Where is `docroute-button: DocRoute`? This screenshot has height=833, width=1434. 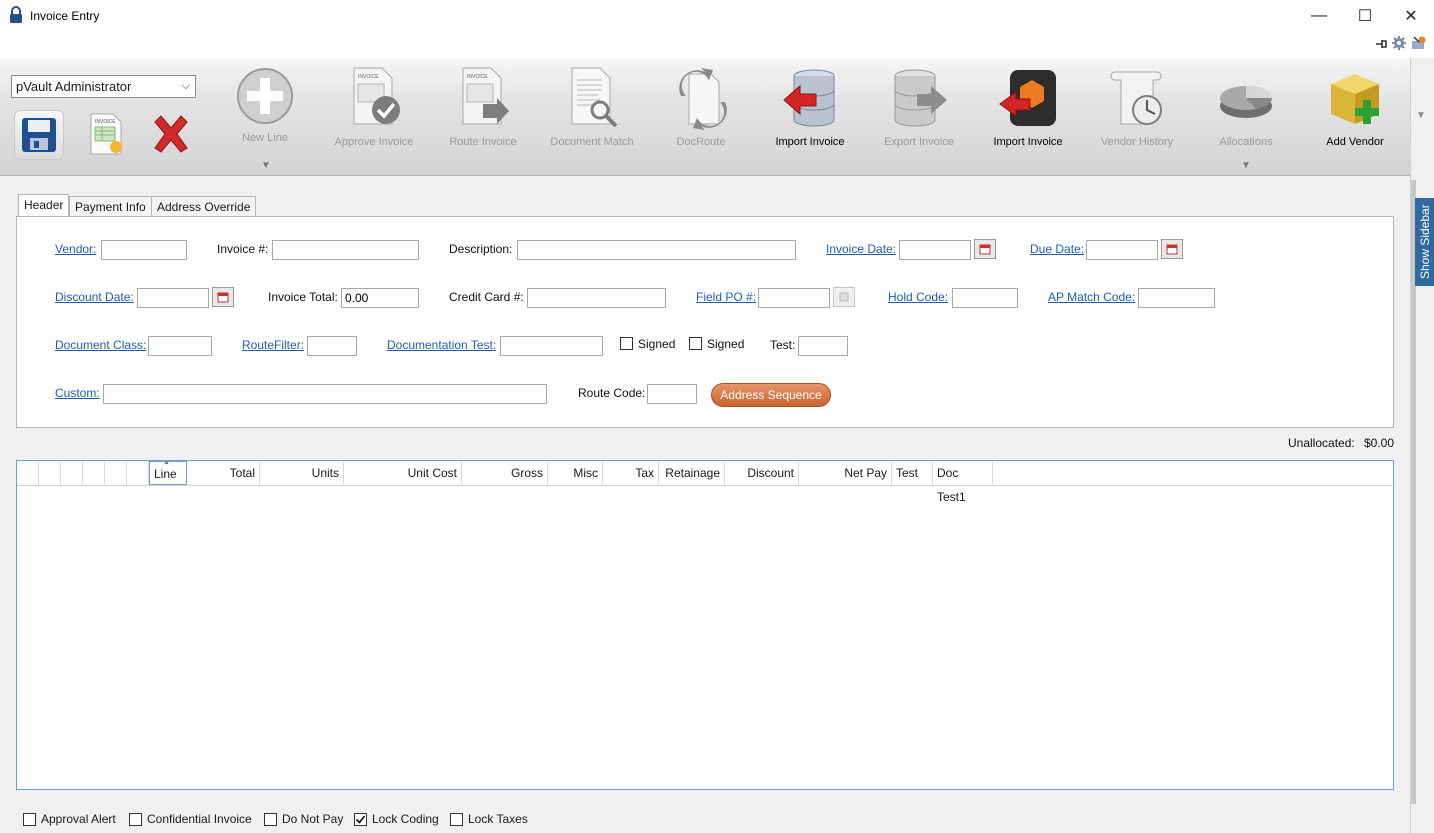
docroute-button: DocRoute is located at coordinates (701, 112).